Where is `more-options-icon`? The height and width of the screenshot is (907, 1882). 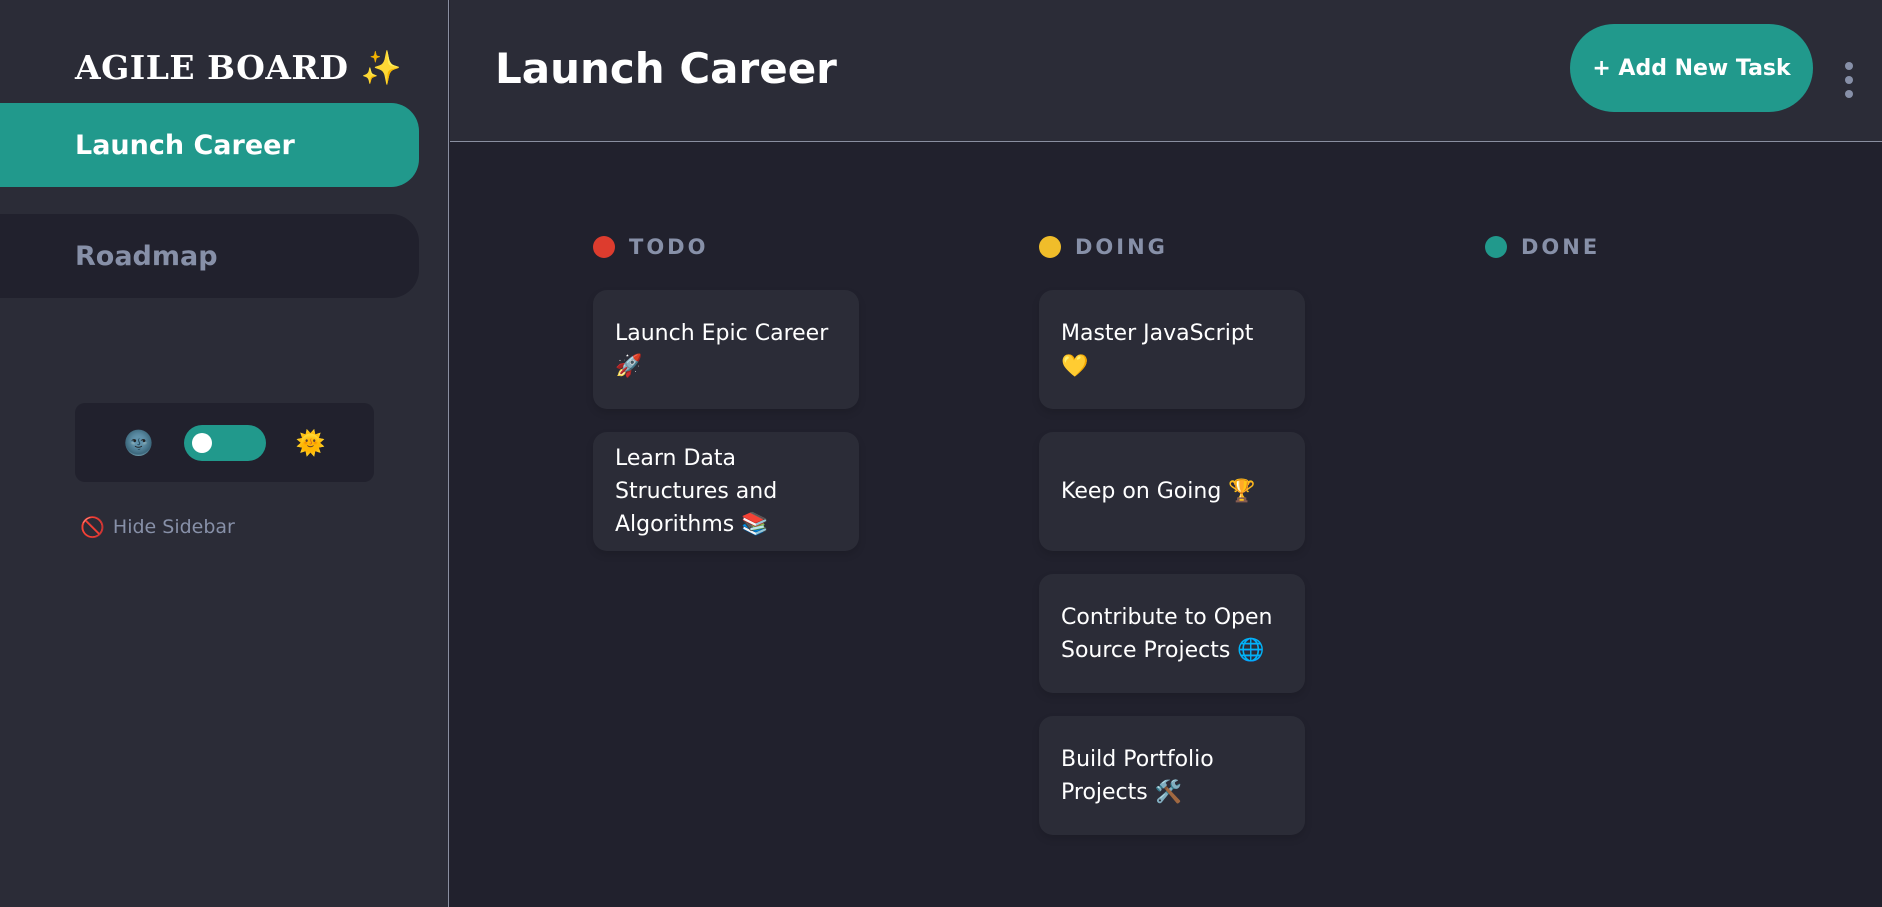
more-options-icon is located at coordinates (1849, 80).